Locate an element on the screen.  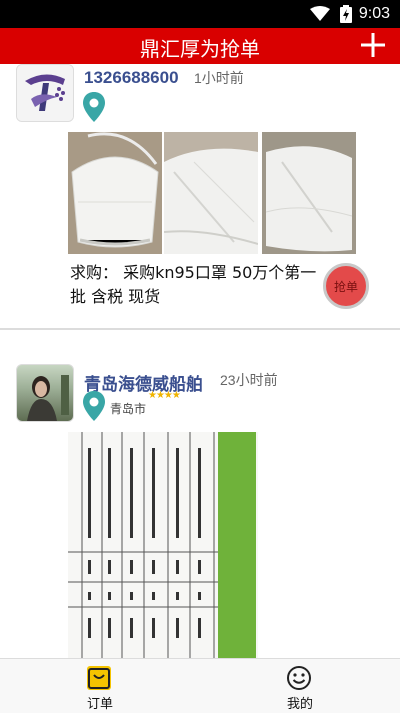
clock: 9:03 is located at coordinates (374, 13).